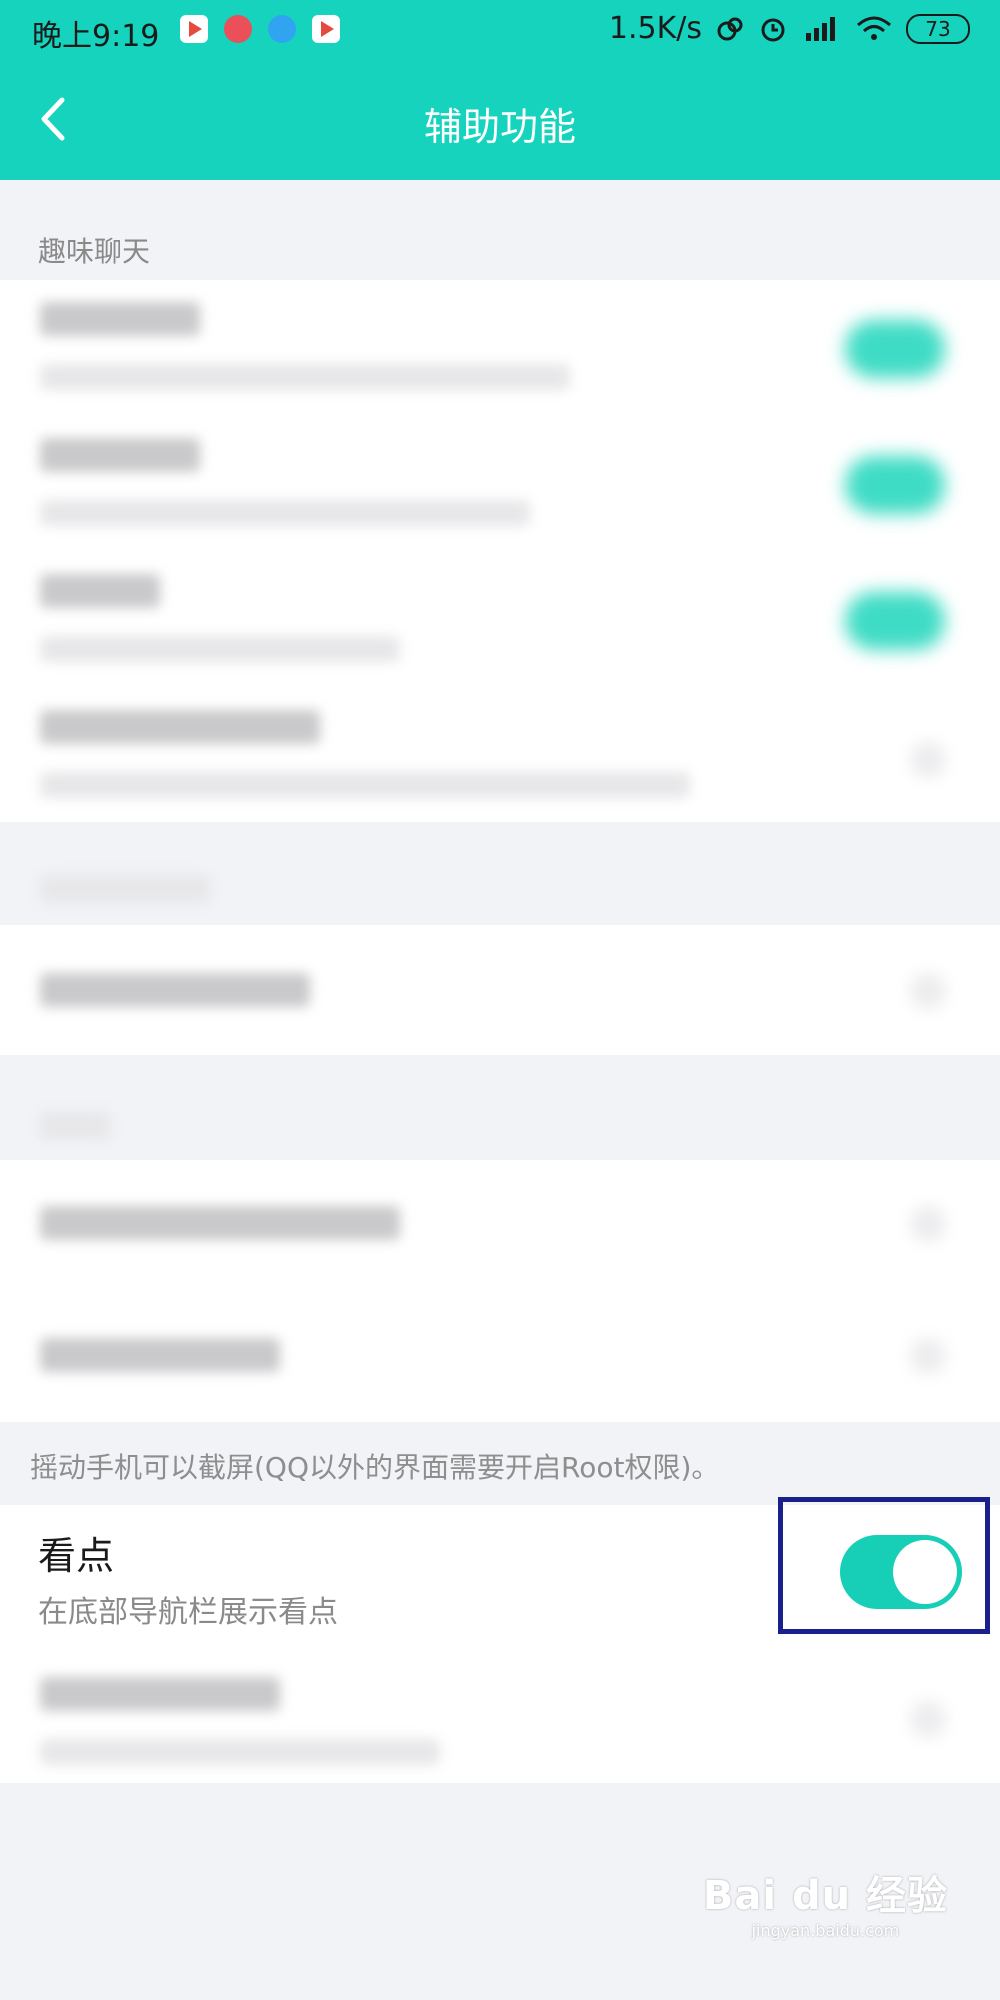 The image size is (1000, 2000). I want to click on top-bar: 晚上9:19 1.5K/s 73 辅助功能, so click(500, 90).